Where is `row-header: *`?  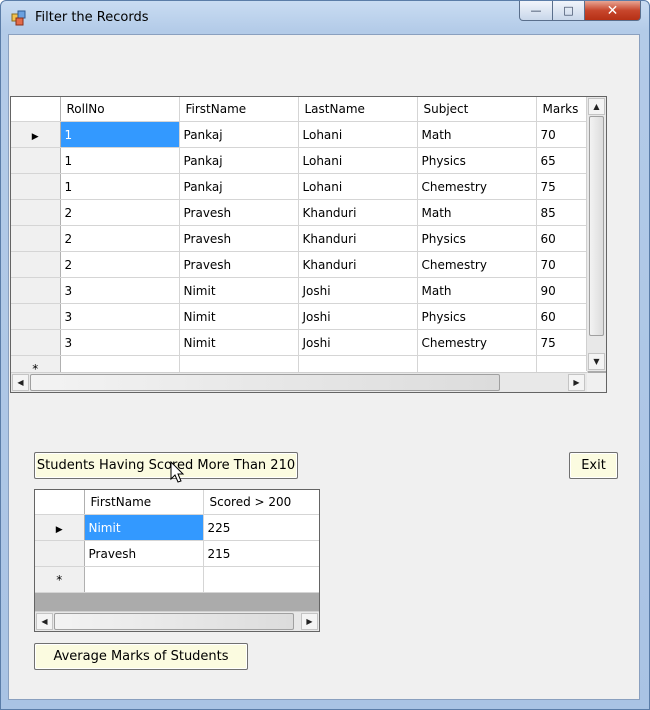
row-header: * is located at coordinates (60, 579).